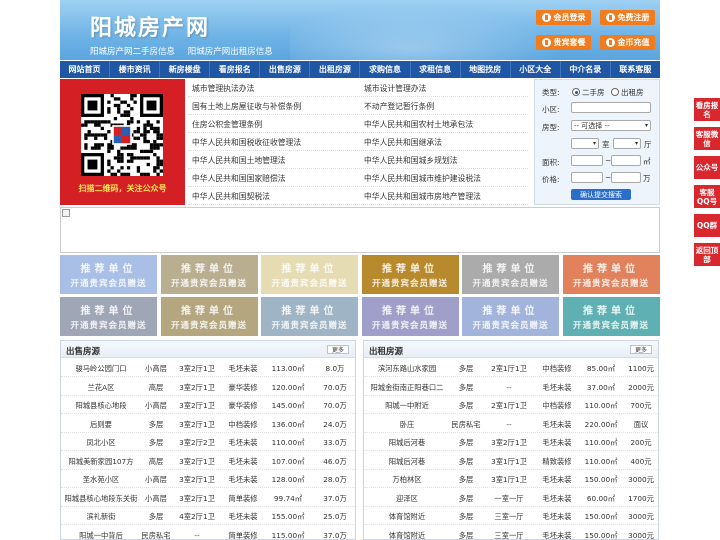 The height and width of the screenshot is (540, 720). What do you see at coordinates (309, 316) in the screenshot?
I see `promo-tile-8: 推荐单位 开通贵宾会员赠送` at bounding box center [309, 316].